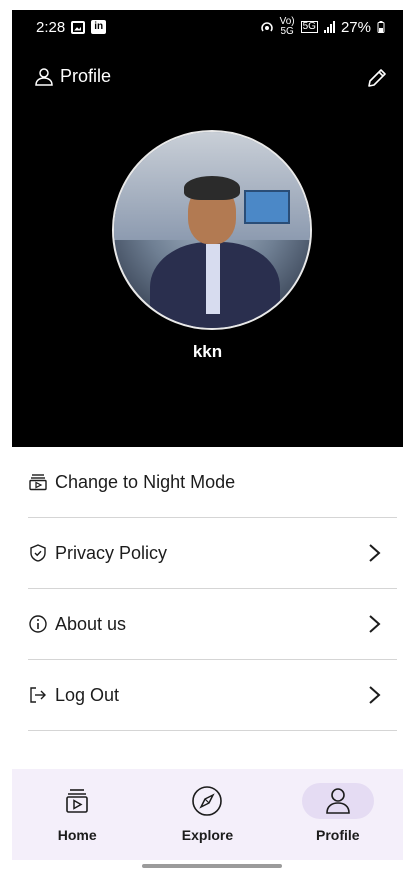 This screenshot has height=870, width=403. I want to click on menu-label: About us, so click(91, 623).